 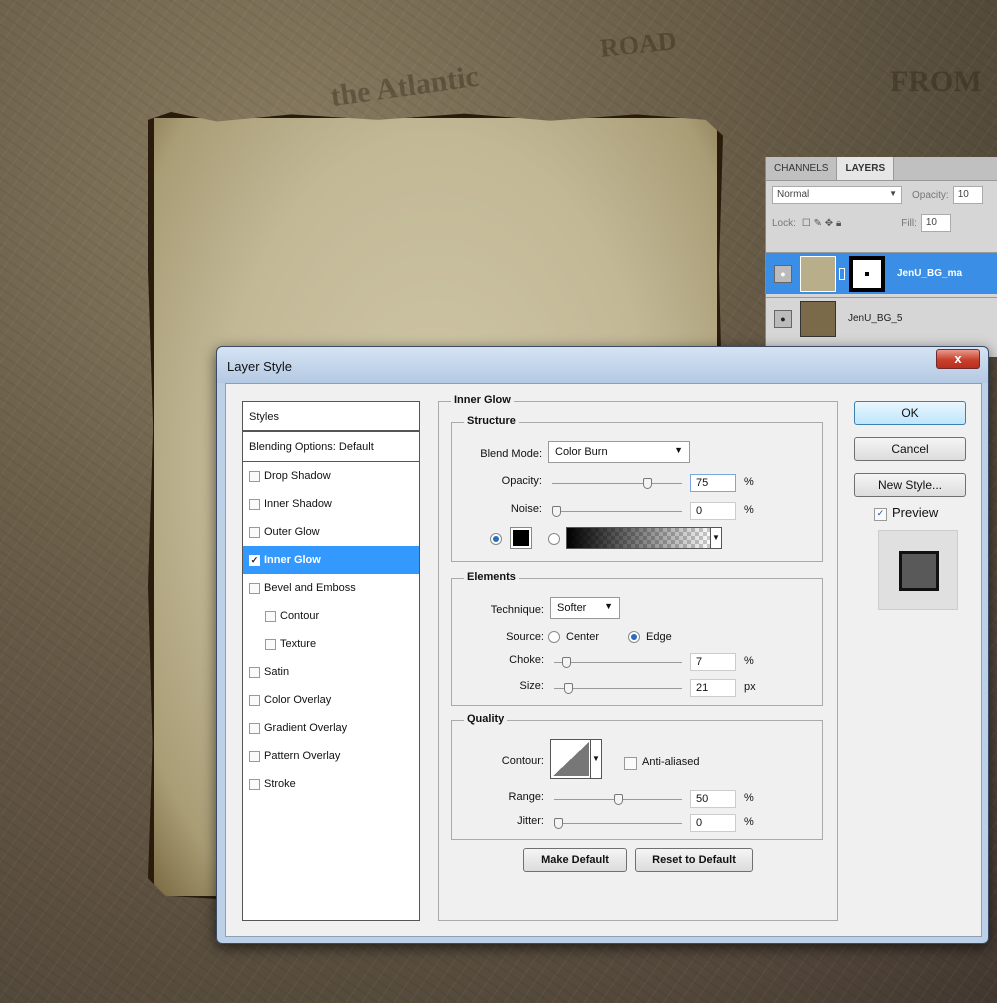 I want to click on style-item: ✓ Inner Glow, so click(x=331, y=560).